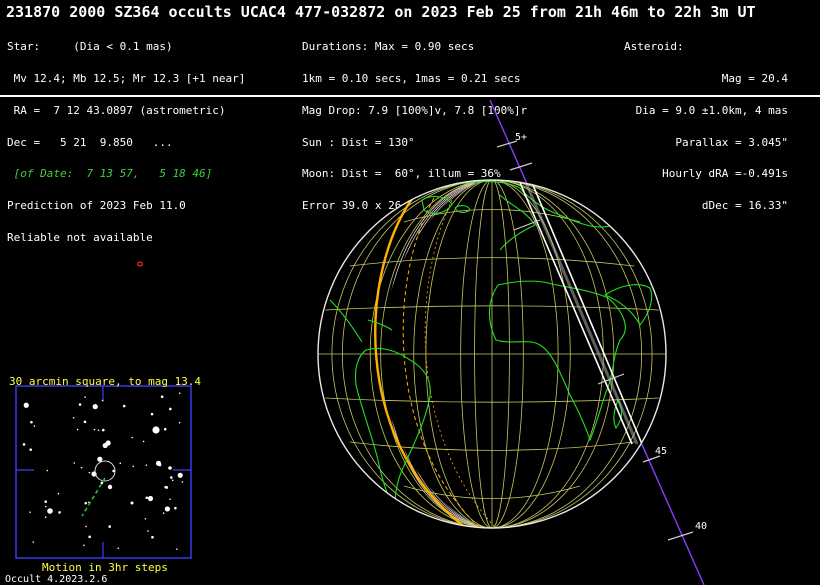  I want to click on track-tick, so click(507, 144).